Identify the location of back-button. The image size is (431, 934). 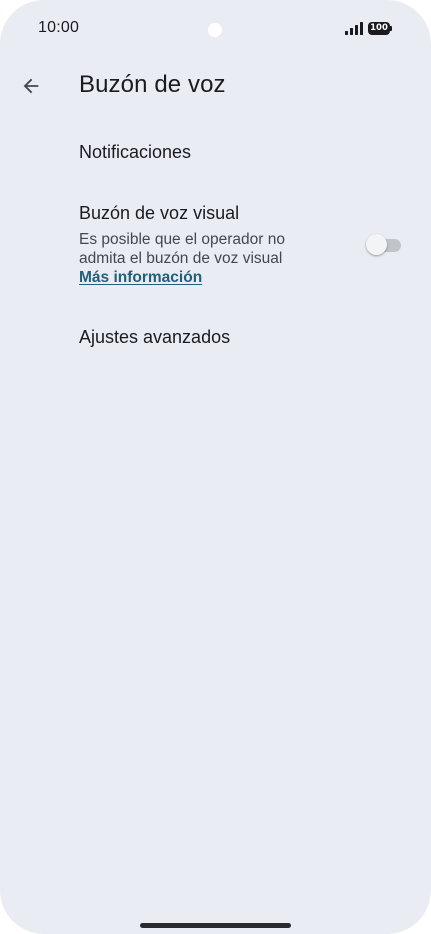
(31, 86).